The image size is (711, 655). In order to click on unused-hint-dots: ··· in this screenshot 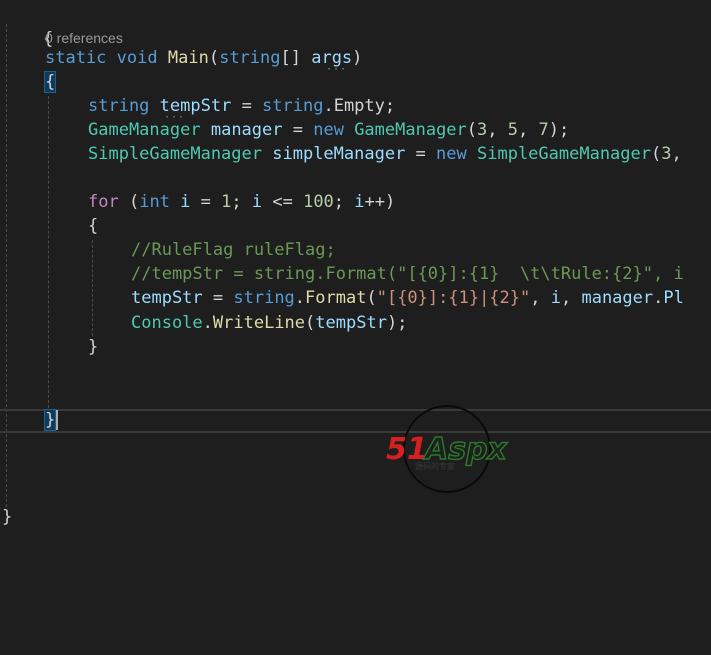, I will do `click(337, 69)`.